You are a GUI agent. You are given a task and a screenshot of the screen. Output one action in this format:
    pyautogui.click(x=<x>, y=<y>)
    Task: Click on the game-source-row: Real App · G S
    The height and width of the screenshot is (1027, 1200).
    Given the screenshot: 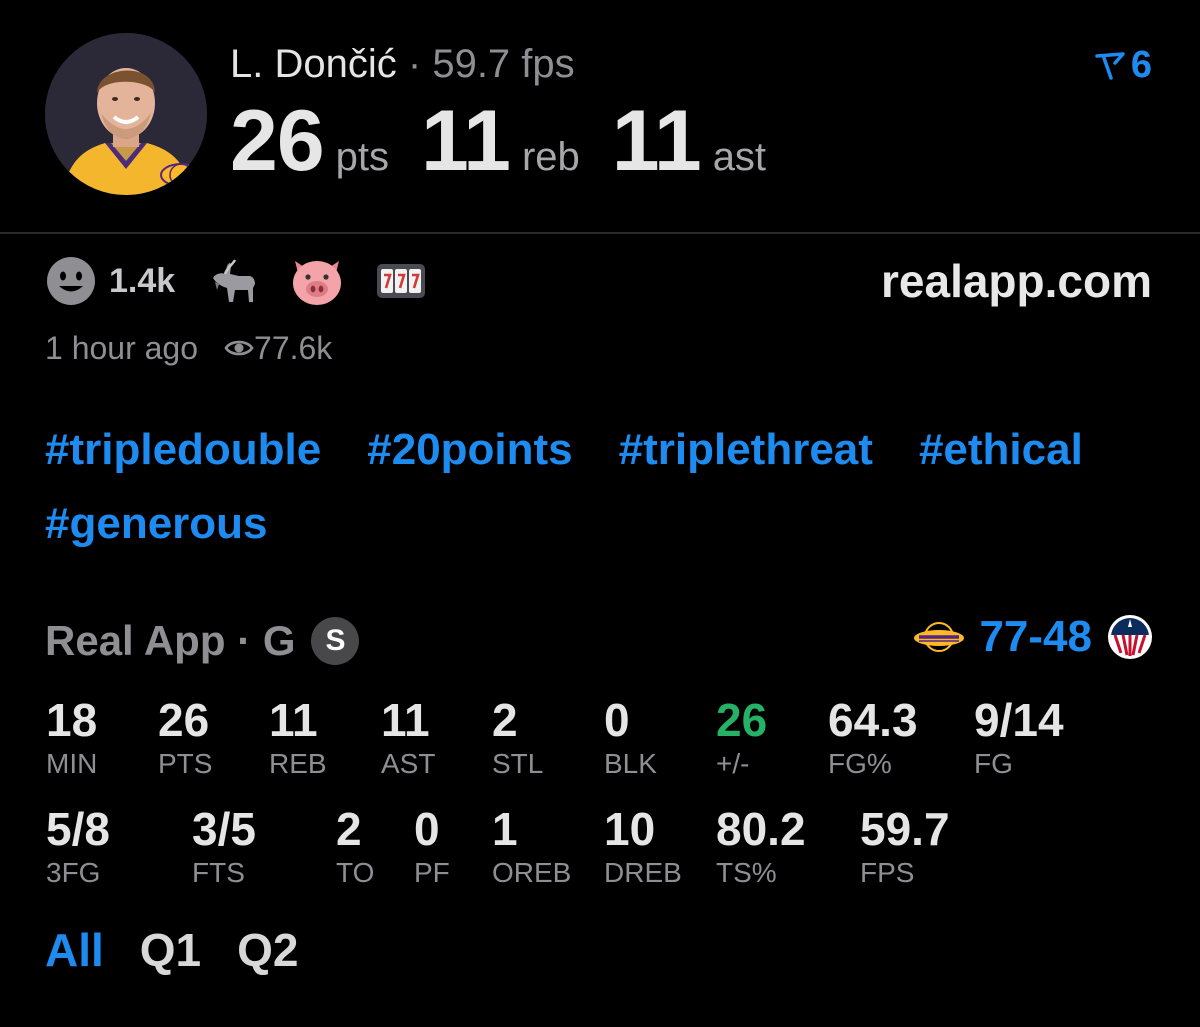 What is the action you would take?
    pyautogui.click(x=202, y=641)
    